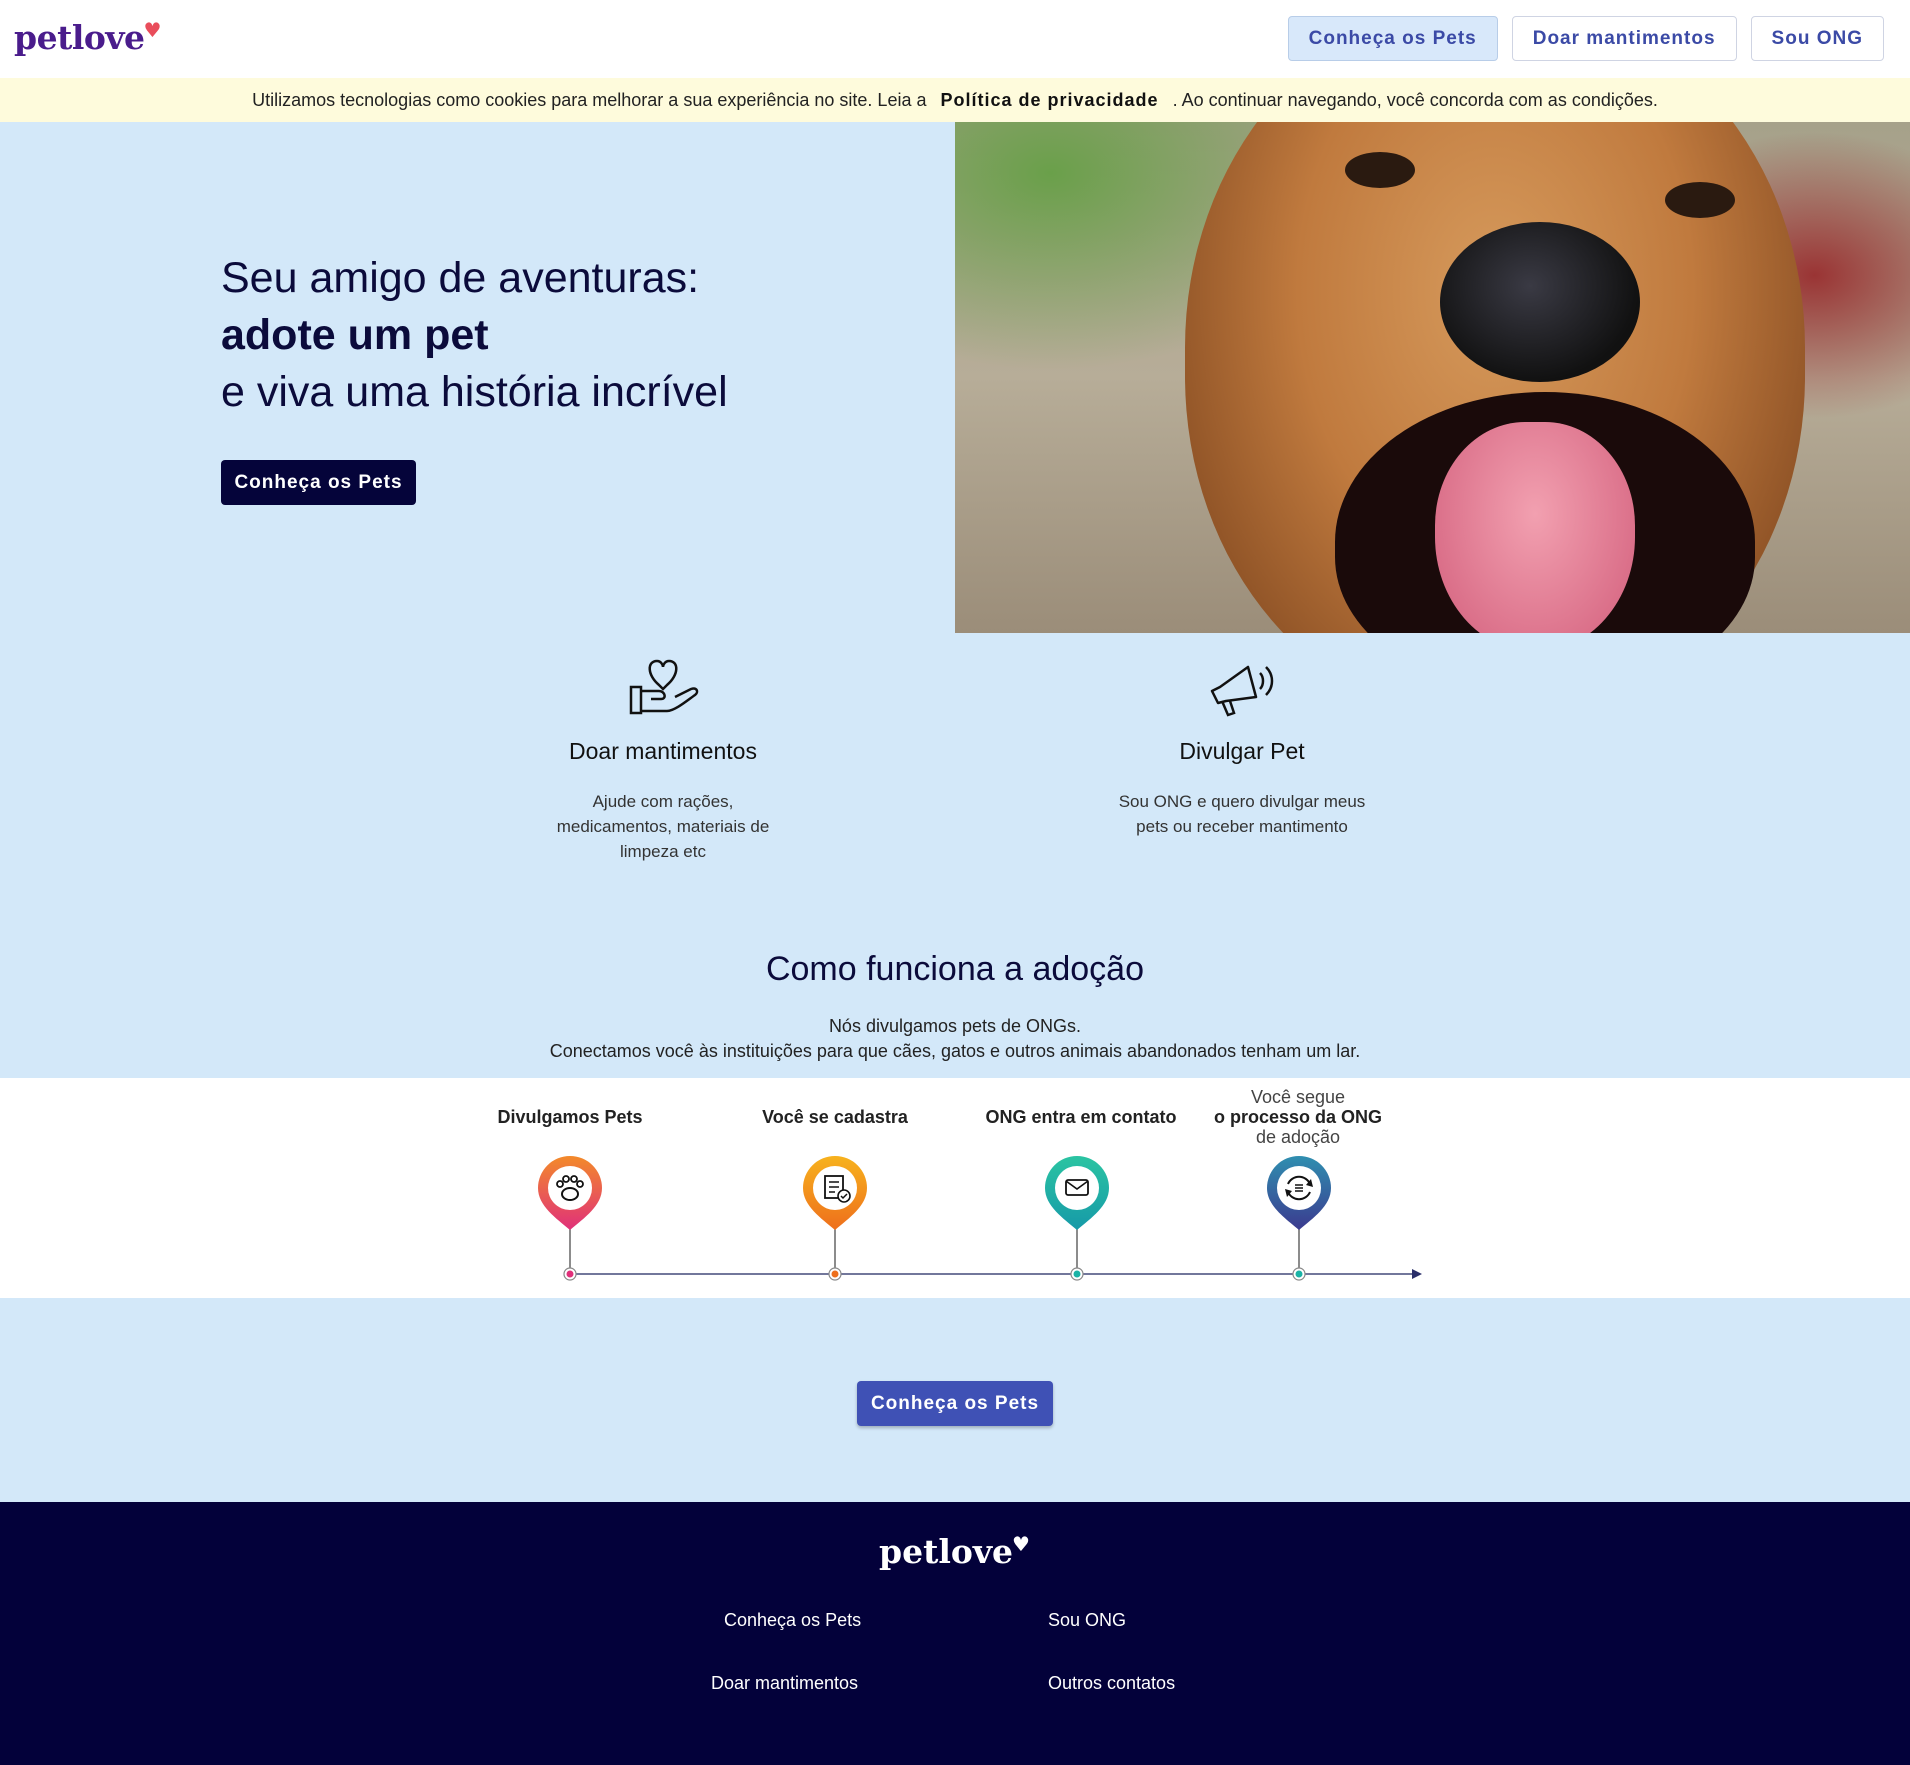 Image resolution: width=1910 pixels, height=1765 pixels. Describe the element at coordinates (355, 335) in the screenshot. I see `hero-line-2: adote um pet` at that location.